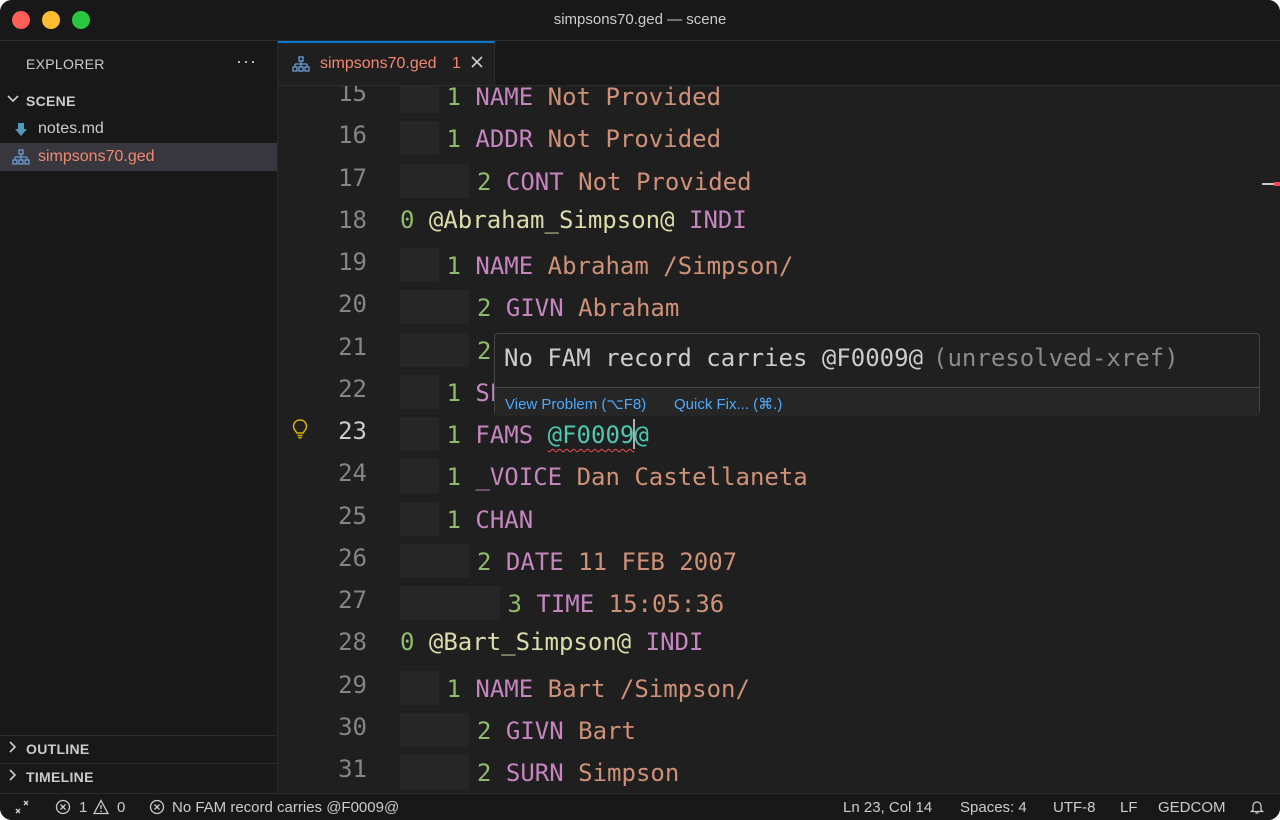  Describe the element at coordinates (629, 773) in the screenshot. I see `value-token: Simpson` at that location.